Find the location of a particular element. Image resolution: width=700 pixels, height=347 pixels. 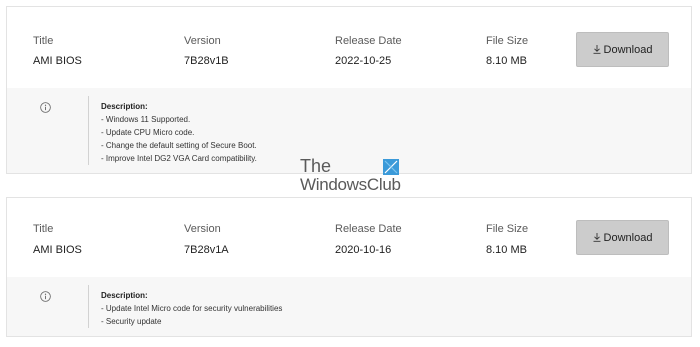

description-line: - Windows 11 Supported. is located at coordinates (146, 119).